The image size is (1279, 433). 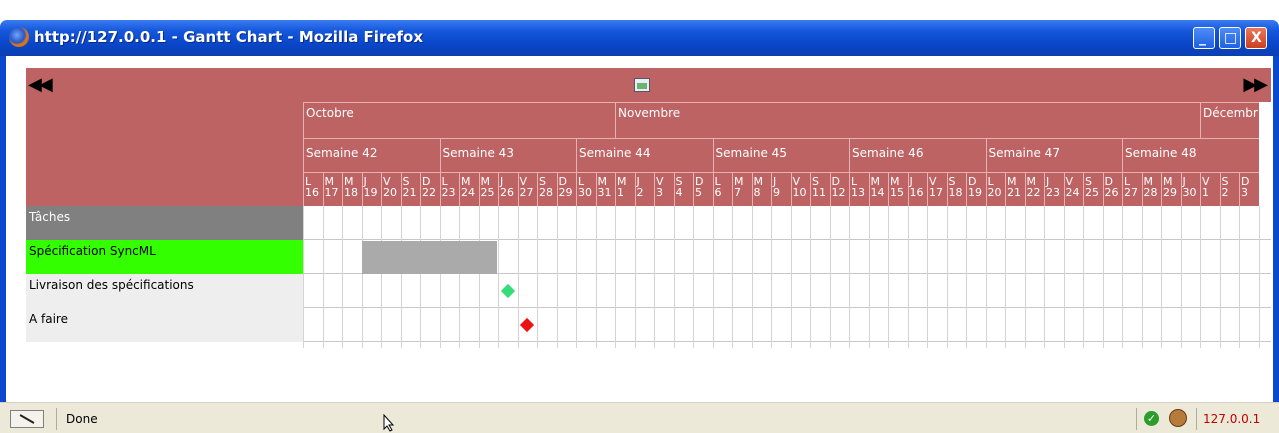 What do you see at coordinates (1249, 189) in the screenshot?
I see `day-header: D3` at bounding box center [1249, 189].